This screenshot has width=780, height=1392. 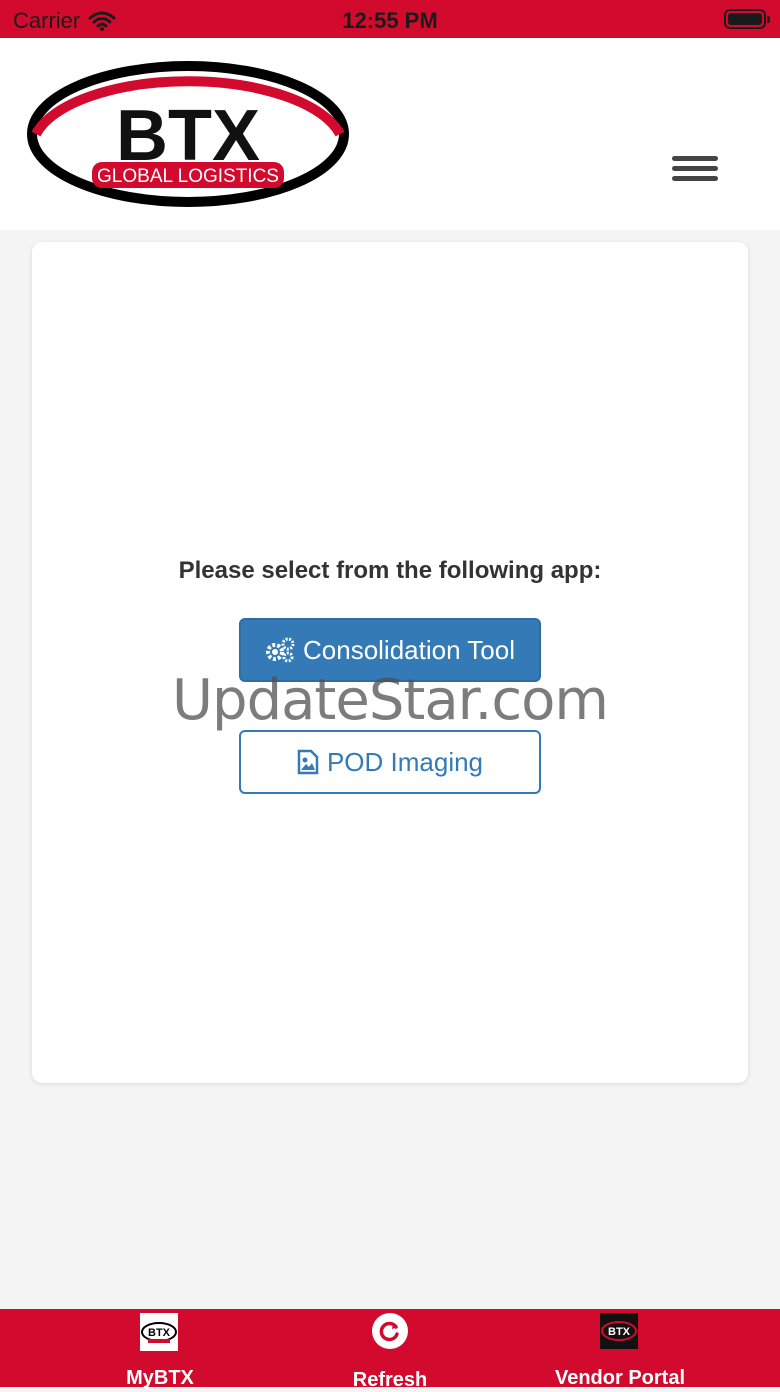 I want to click on status-time: 12:55 PM, so click(x=390, y=20).